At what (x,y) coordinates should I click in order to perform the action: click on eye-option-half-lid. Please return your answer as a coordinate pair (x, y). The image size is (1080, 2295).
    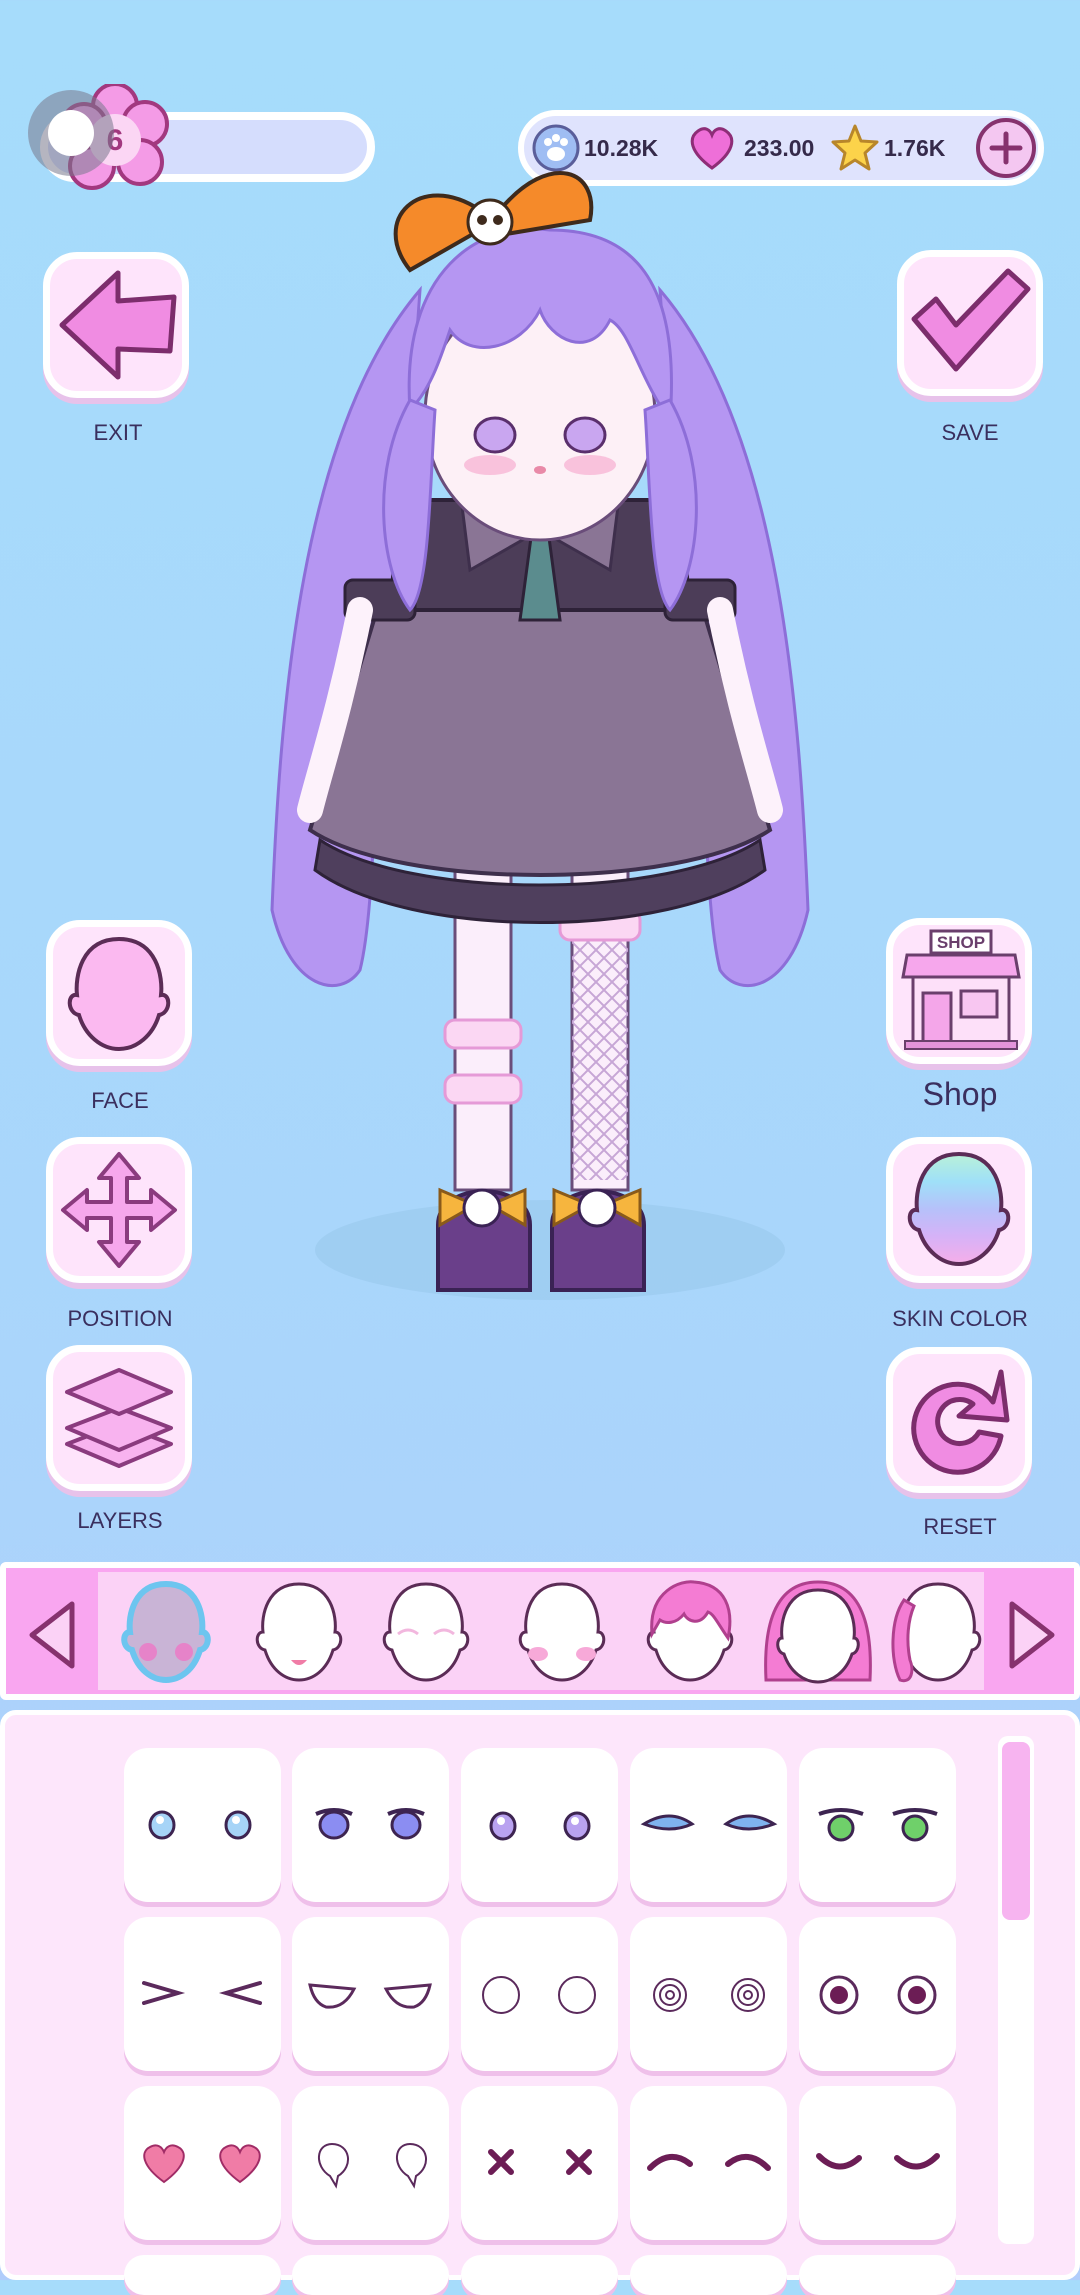
    Looking at the image, I should click on (370, 1994).